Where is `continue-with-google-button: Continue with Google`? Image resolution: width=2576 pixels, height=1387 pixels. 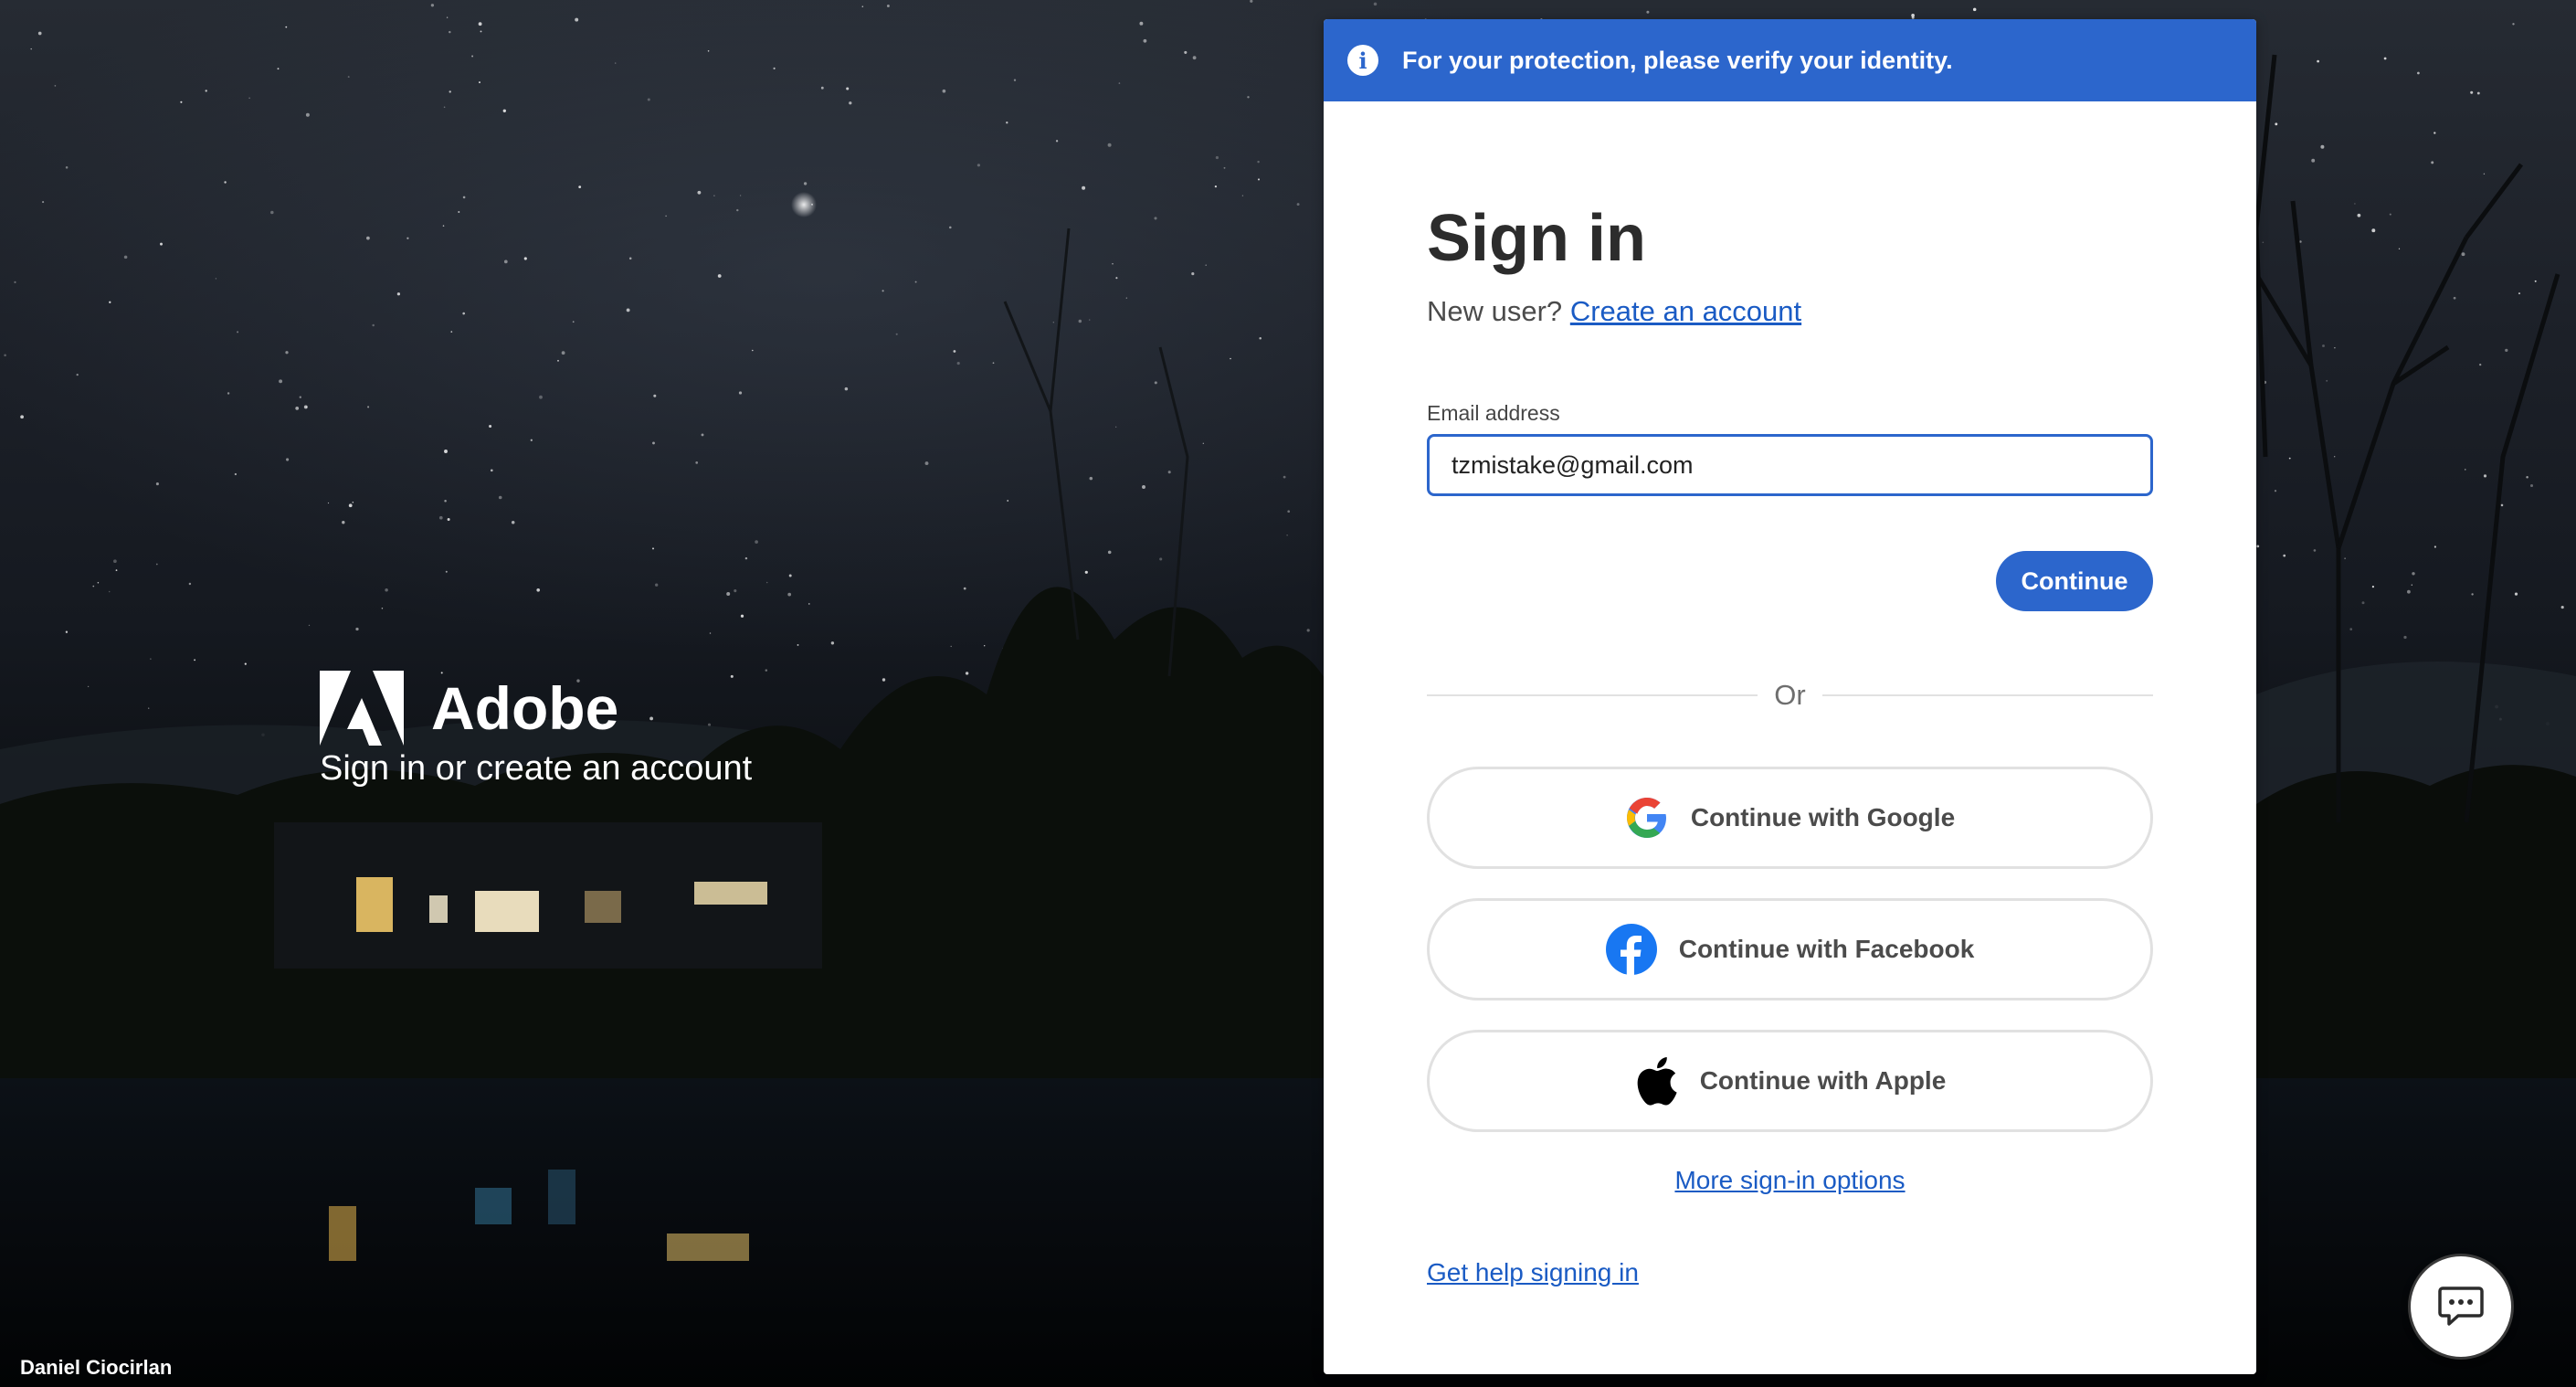
continue-with-google-button: Continue with Google is located at coordinates (1790, 818).